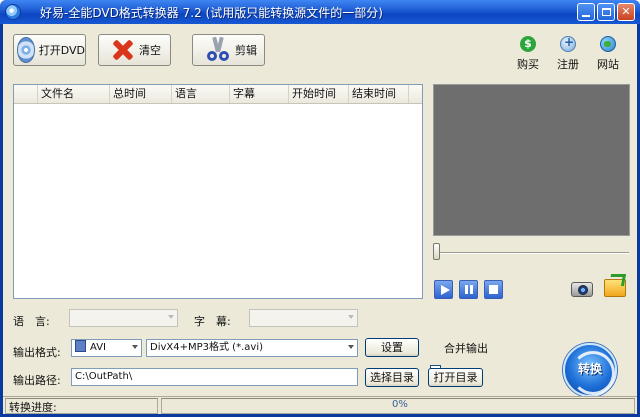 This screenshot has height=417, width=640. I want to click on convert-label: 转换, so click(589, 369).